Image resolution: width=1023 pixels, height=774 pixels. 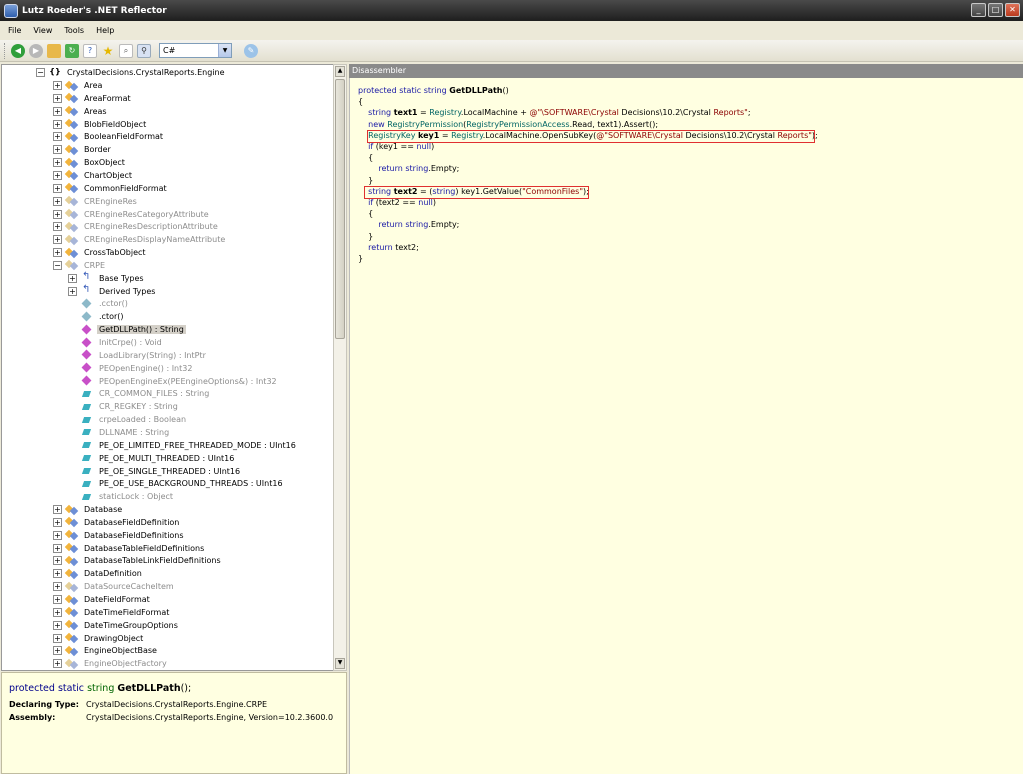 I want to click on back-arrow-icon: ◀, so click(x=18, y=50).